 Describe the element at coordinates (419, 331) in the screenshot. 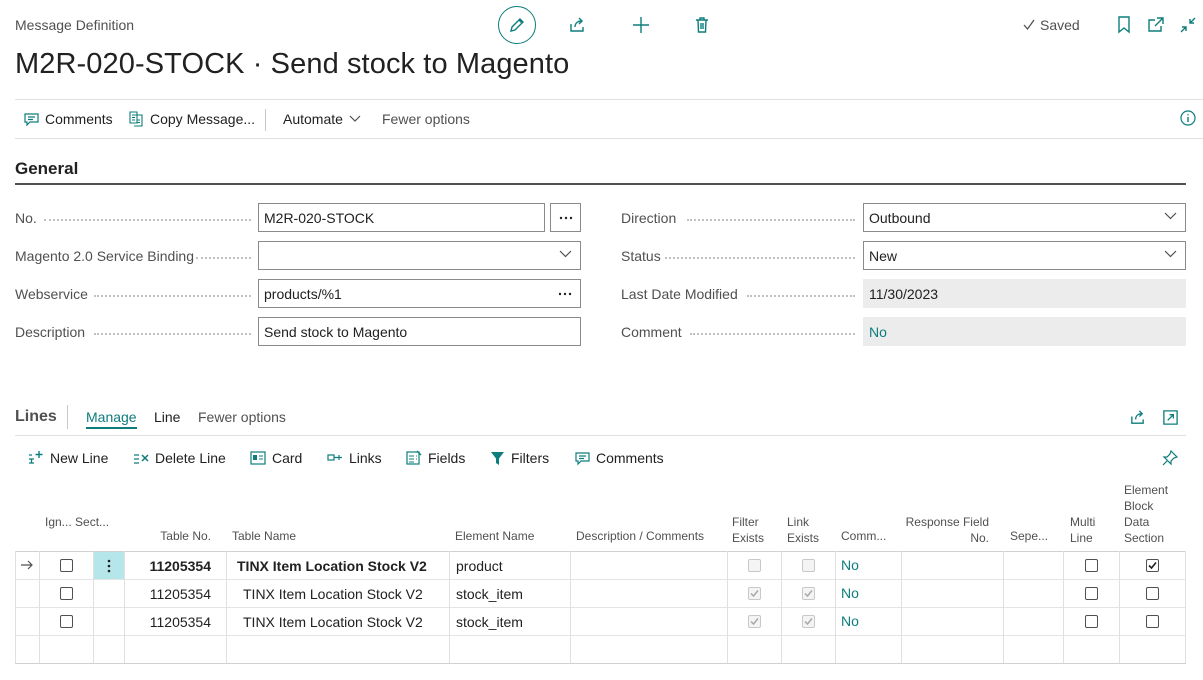

I see `description-field: Send stock to Magento` at that location.